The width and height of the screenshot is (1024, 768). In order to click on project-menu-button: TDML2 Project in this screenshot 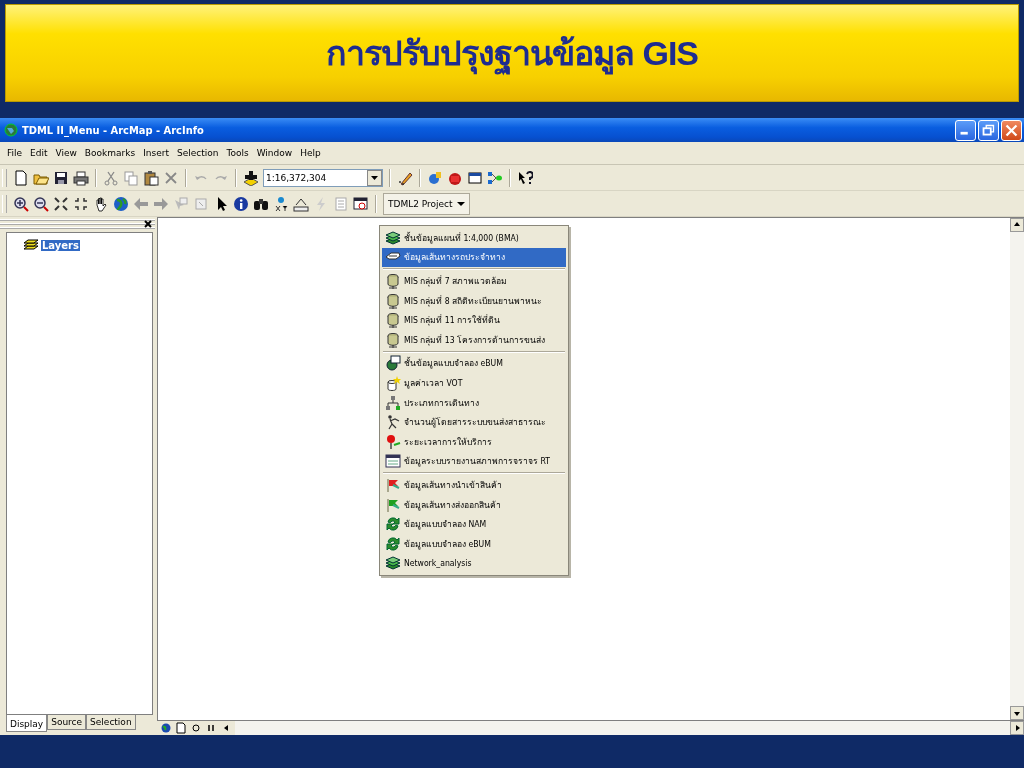, I will do `click(426, 203)`.